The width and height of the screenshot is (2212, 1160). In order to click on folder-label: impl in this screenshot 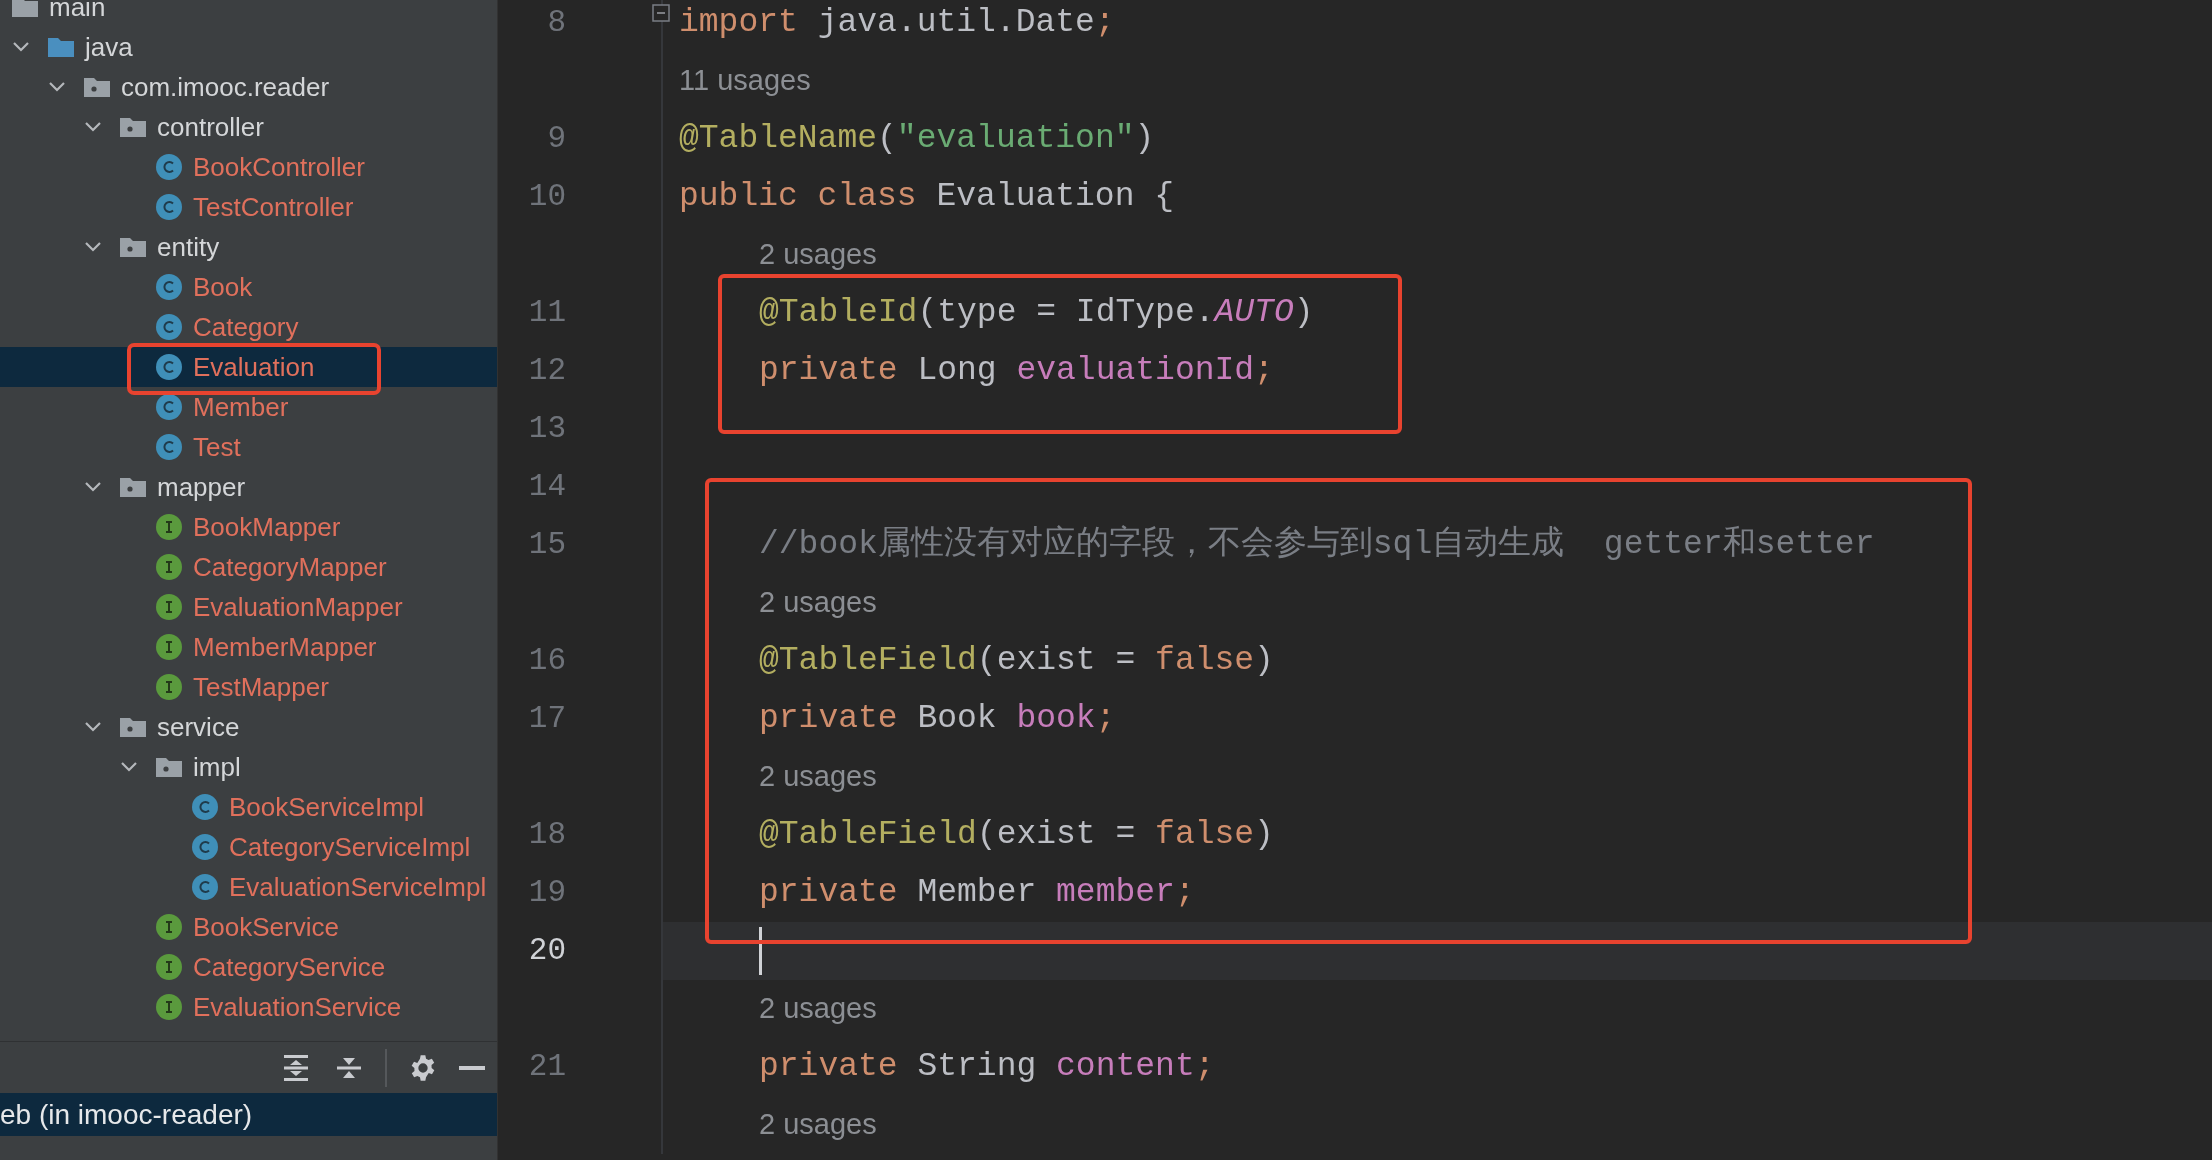, I will do `click(217, 767)`.